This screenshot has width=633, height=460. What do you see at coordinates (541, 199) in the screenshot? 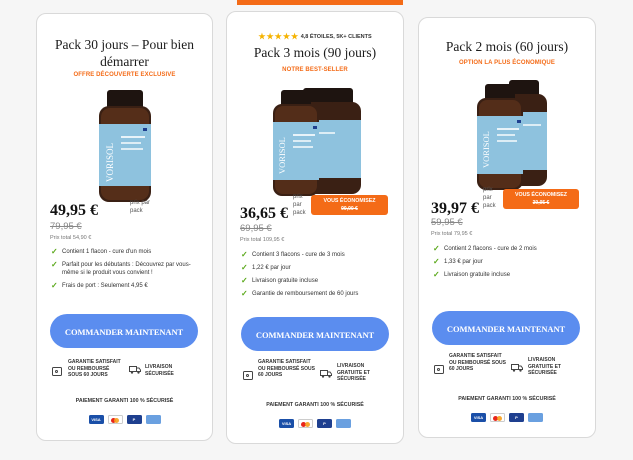
I see `savings-badge: VOUS ÉCONOMISEZ 39,95 €` at bounding box center [541, 199].